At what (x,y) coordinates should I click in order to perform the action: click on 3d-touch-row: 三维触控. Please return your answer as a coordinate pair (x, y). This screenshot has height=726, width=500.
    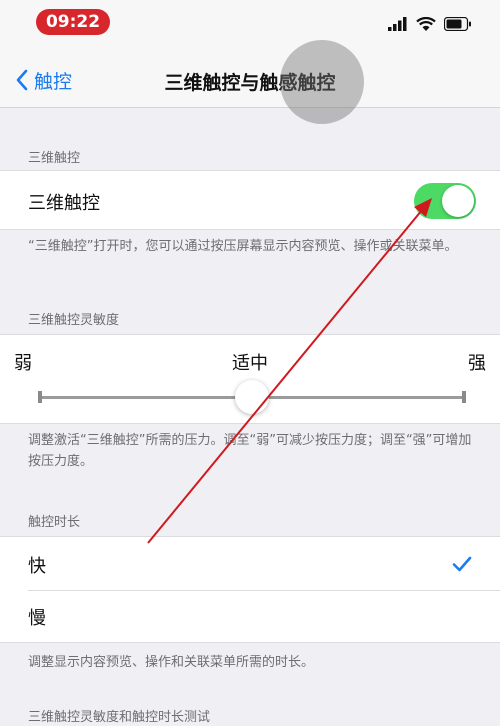
    Looking at the image, I should click on (250, 200).